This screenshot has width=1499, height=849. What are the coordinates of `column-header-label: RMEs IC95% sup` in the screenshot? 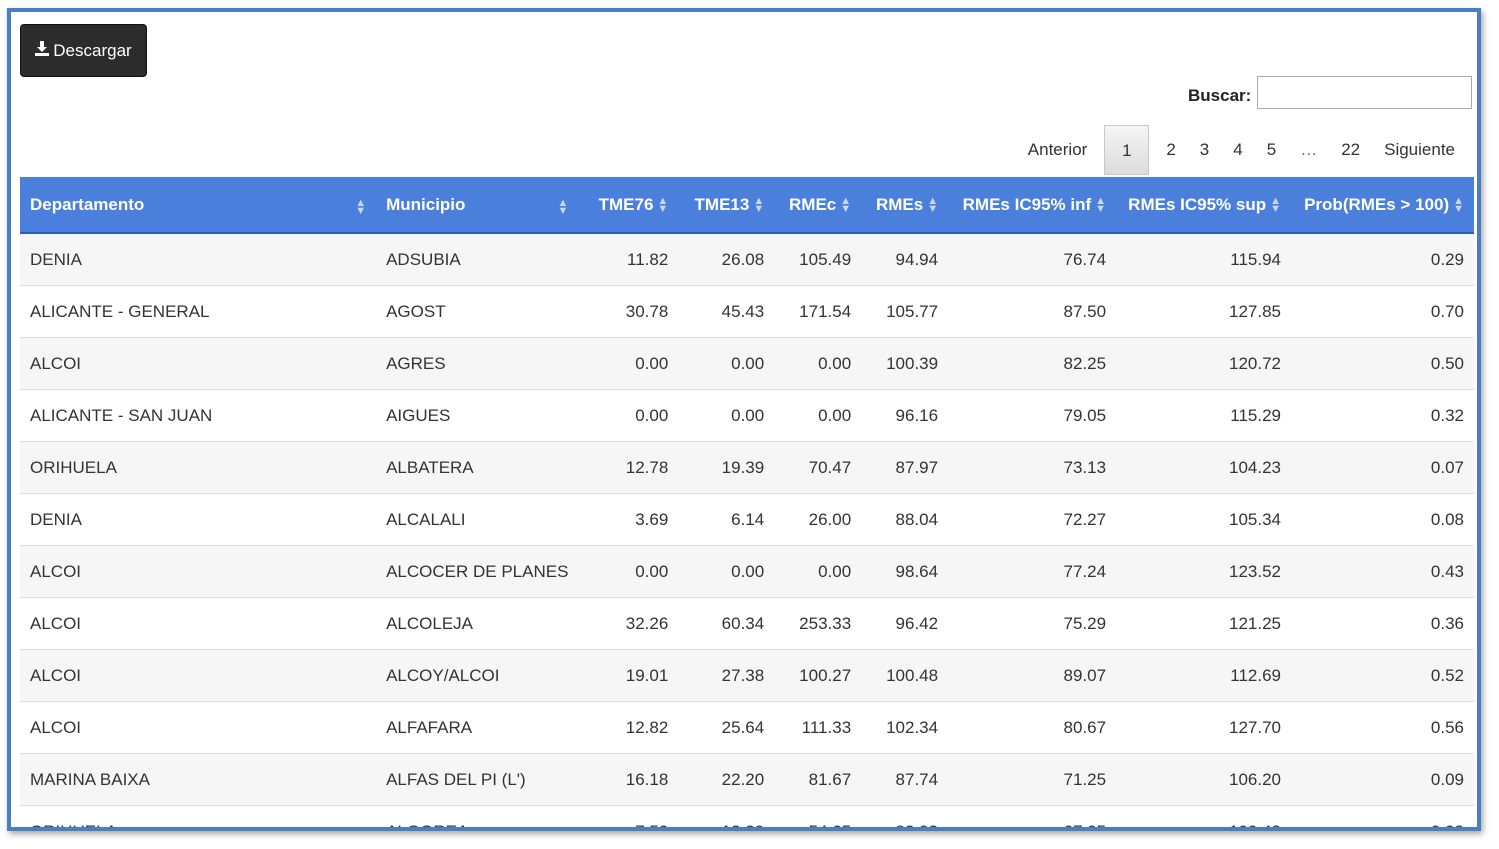 It's located at (1197, 204).